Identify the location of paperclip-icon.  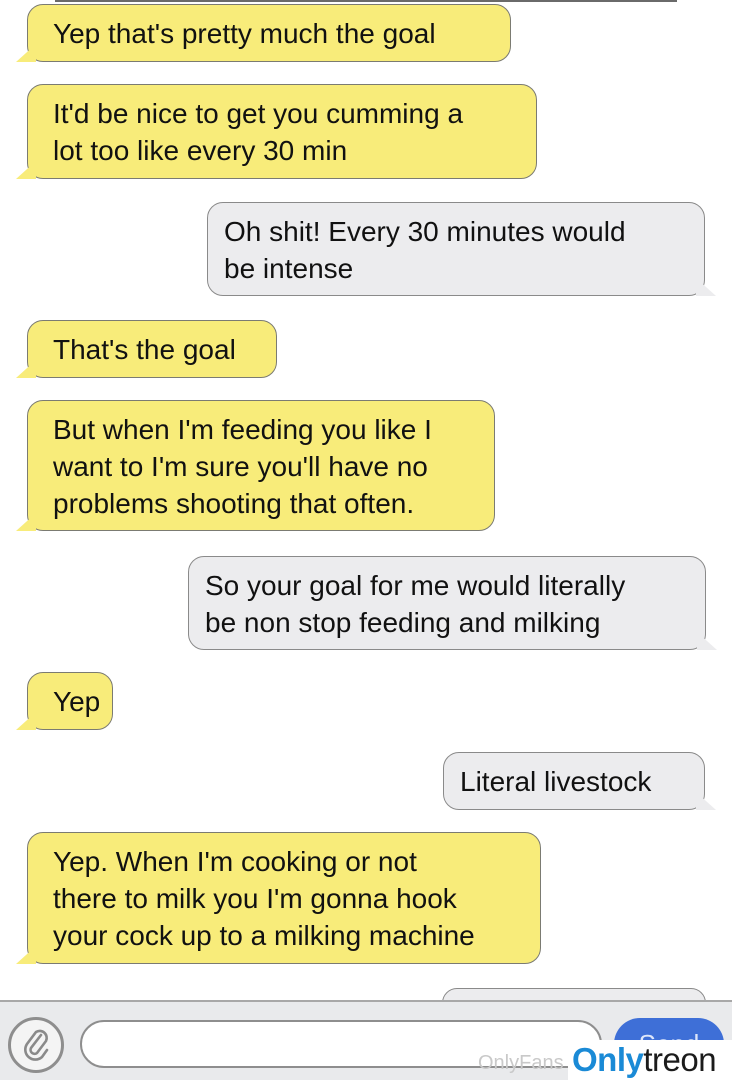
(36, 1045).